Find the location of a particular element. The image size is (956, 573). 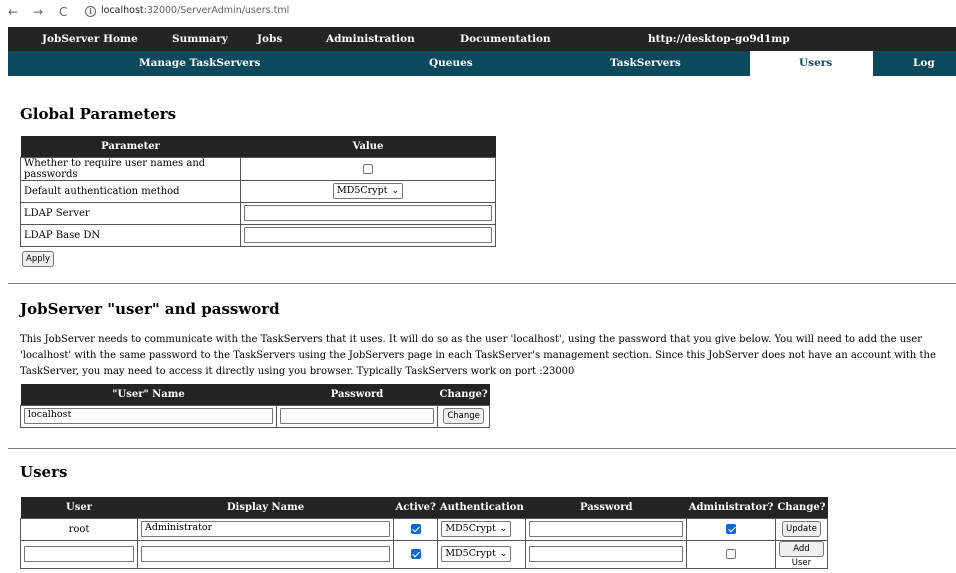

tab-queues: Queues is located at coordinates (451, 63).